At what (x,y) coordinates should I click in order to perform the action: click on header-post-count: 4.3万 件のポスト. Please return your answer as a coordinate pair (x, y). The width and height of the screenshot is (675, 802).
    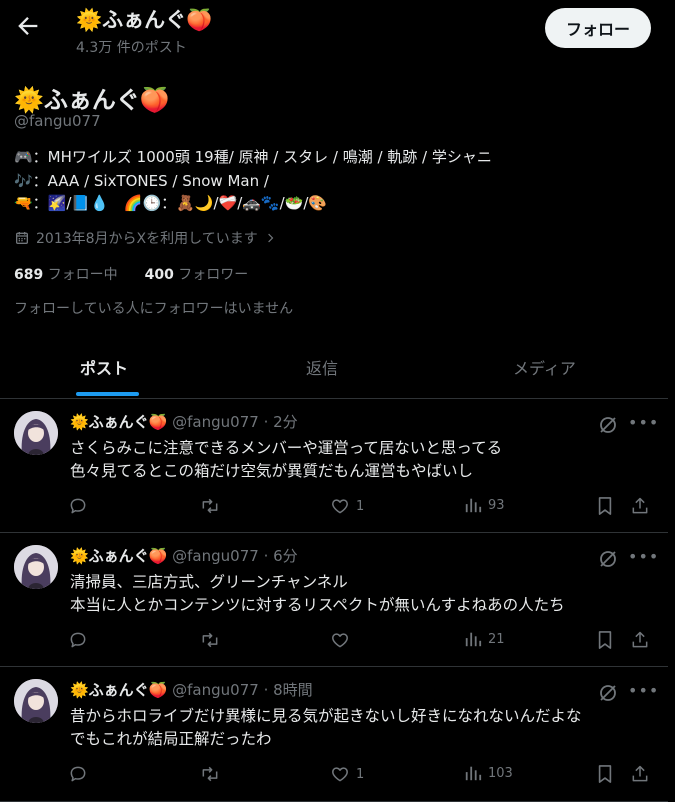
    Looking at the image, I should click on (131, 48).